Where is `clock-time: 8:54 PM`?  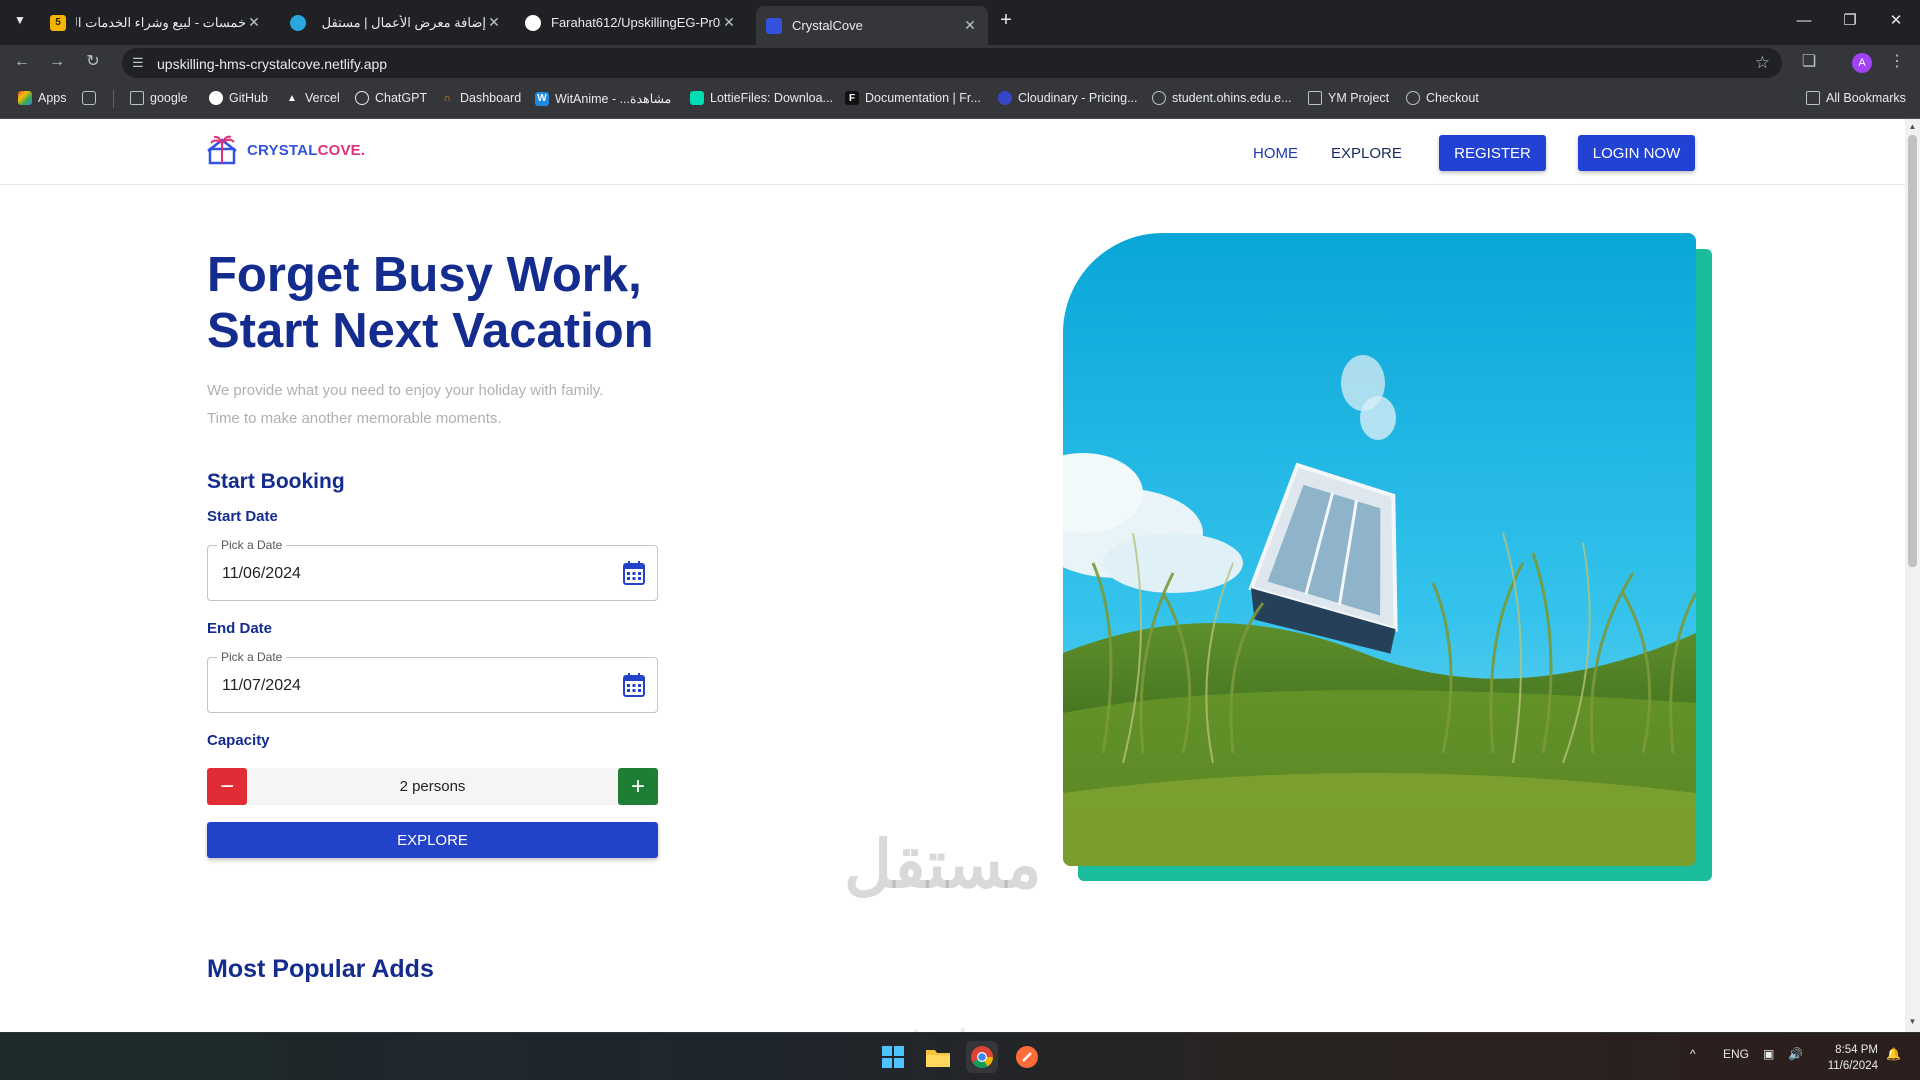 clock-time: 8:54 PM is located at coordinates (1856, 1050).